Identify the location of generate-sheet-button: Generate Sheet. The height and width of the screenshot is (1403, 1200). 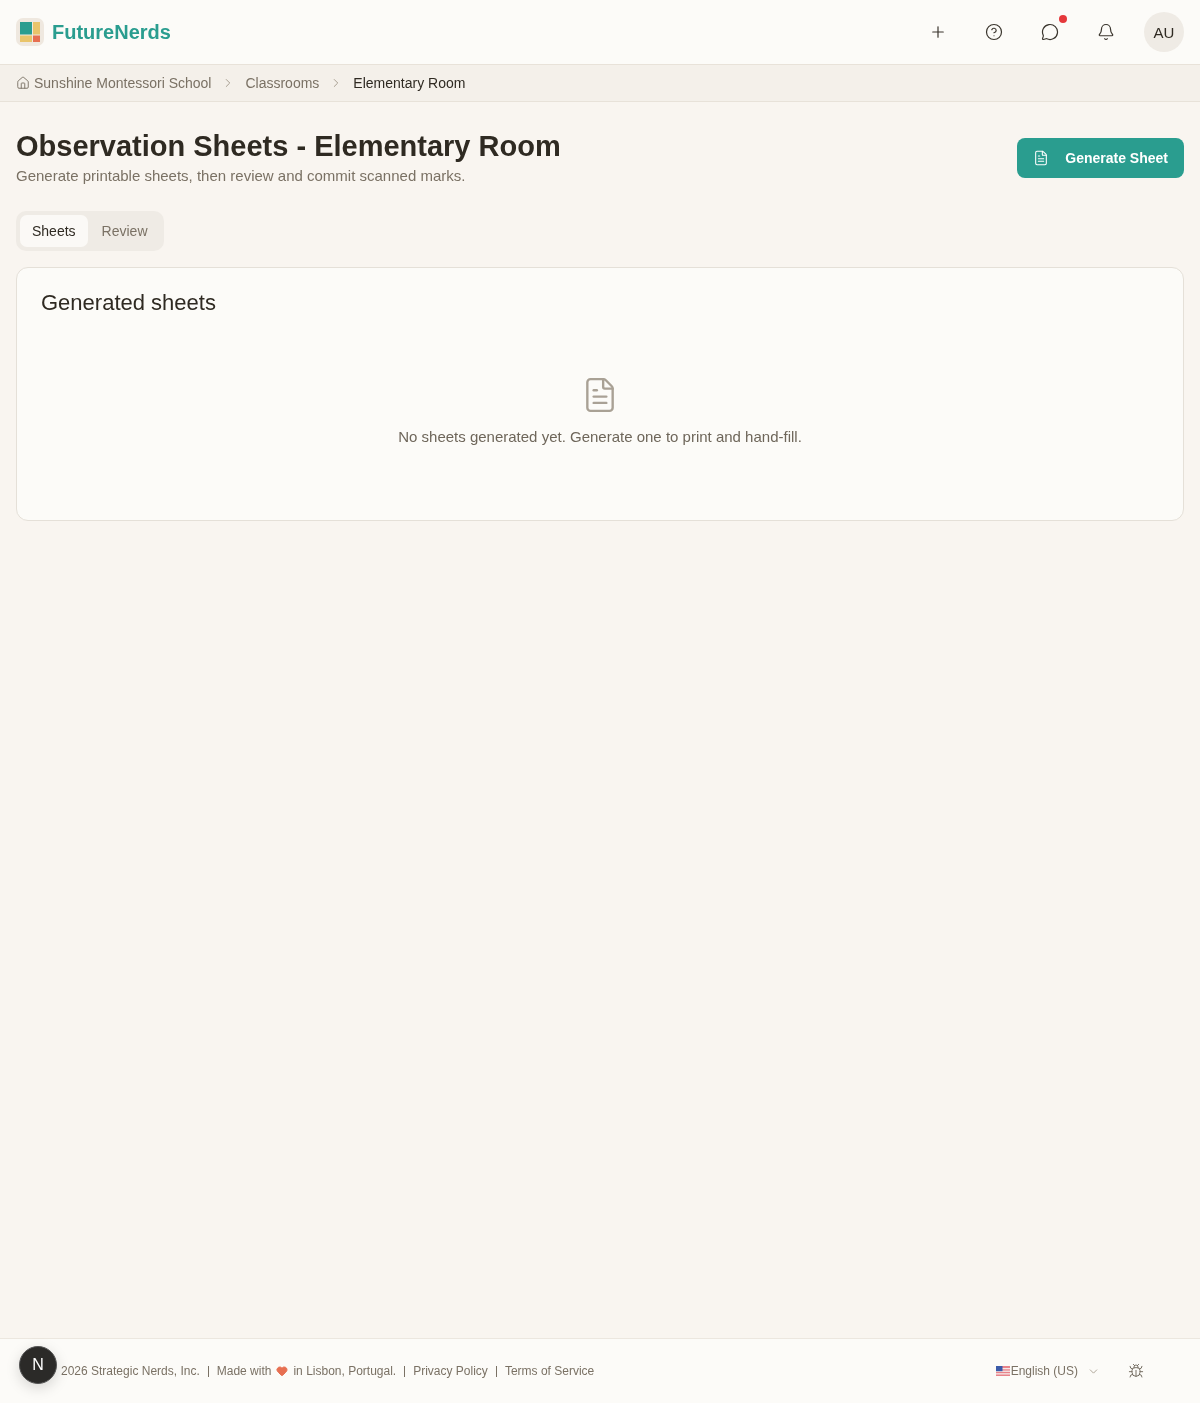
(1100, 158).